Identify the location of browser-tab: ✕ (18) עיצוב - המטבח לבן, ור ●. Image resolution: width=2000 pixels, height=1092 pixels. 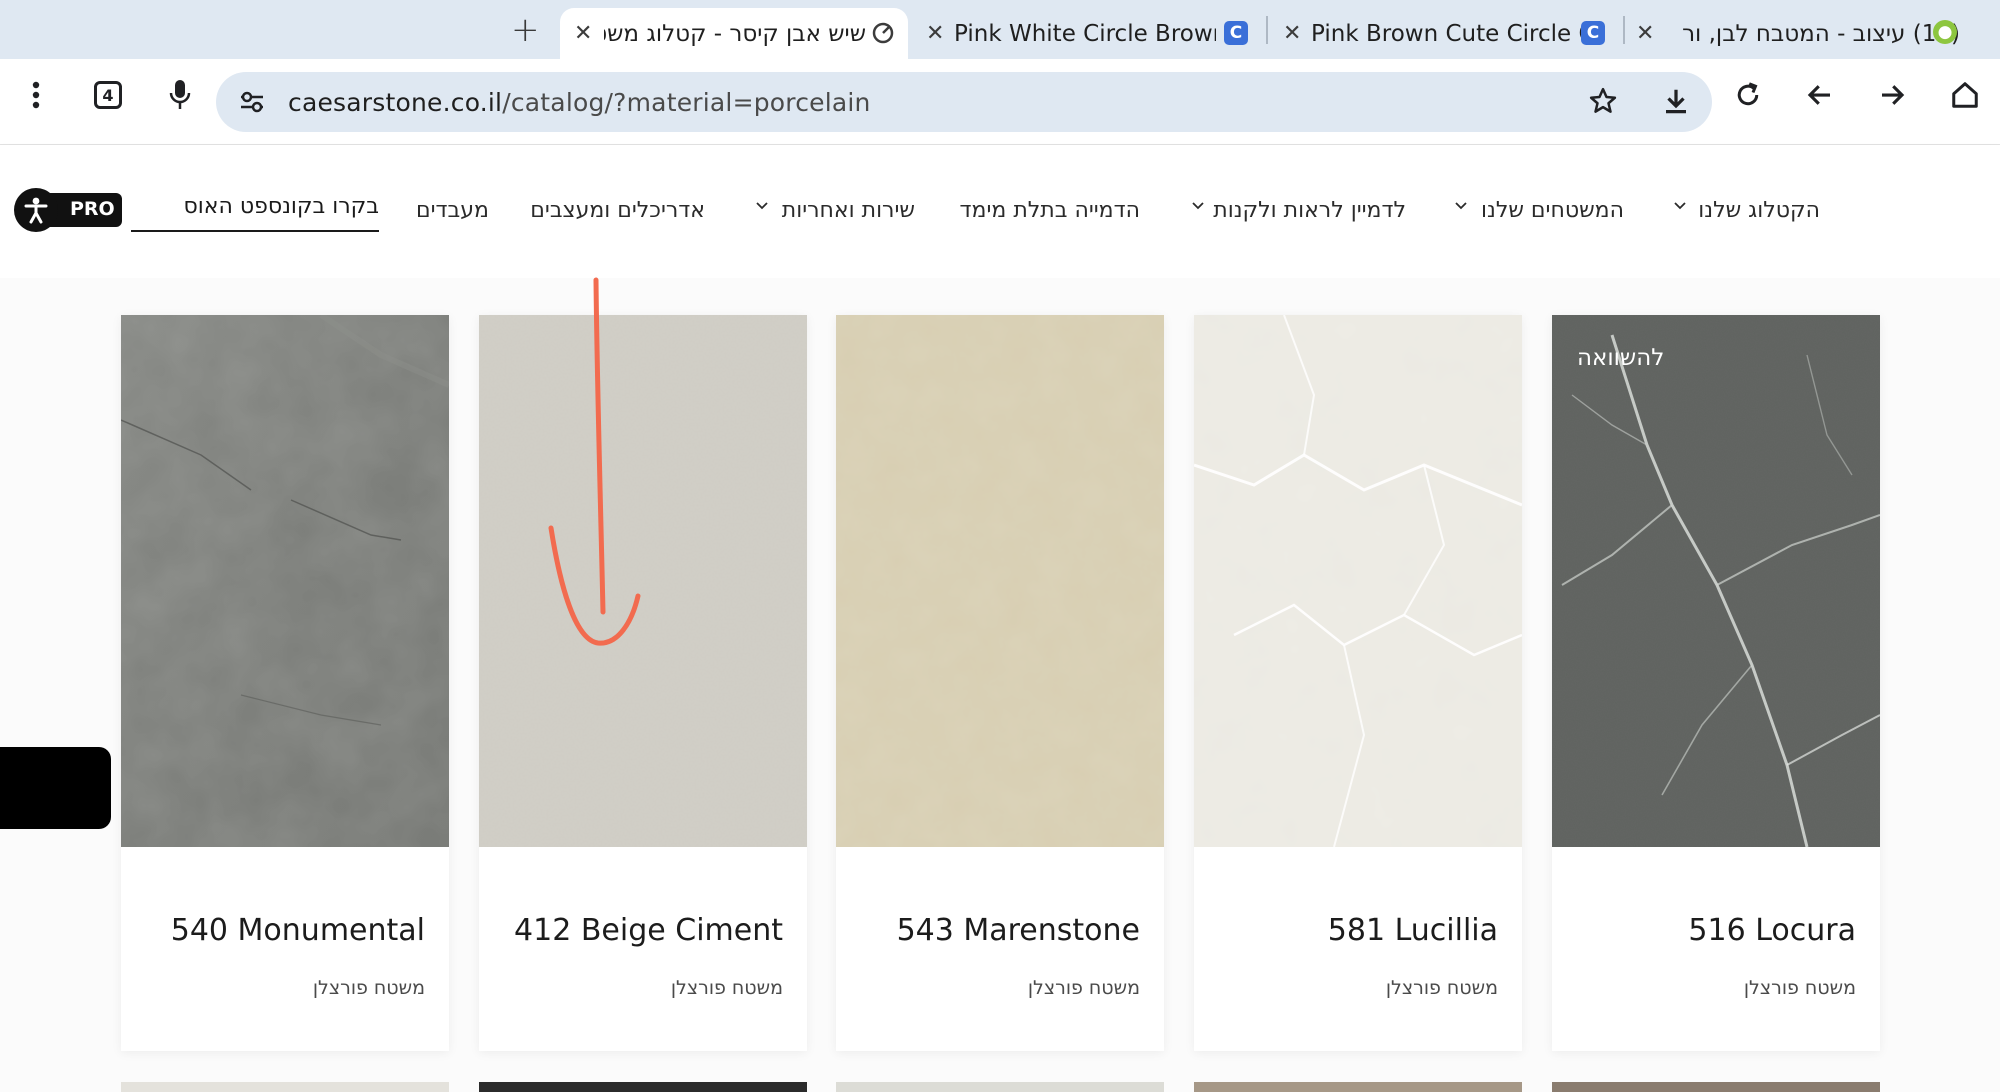
(1815, 33).